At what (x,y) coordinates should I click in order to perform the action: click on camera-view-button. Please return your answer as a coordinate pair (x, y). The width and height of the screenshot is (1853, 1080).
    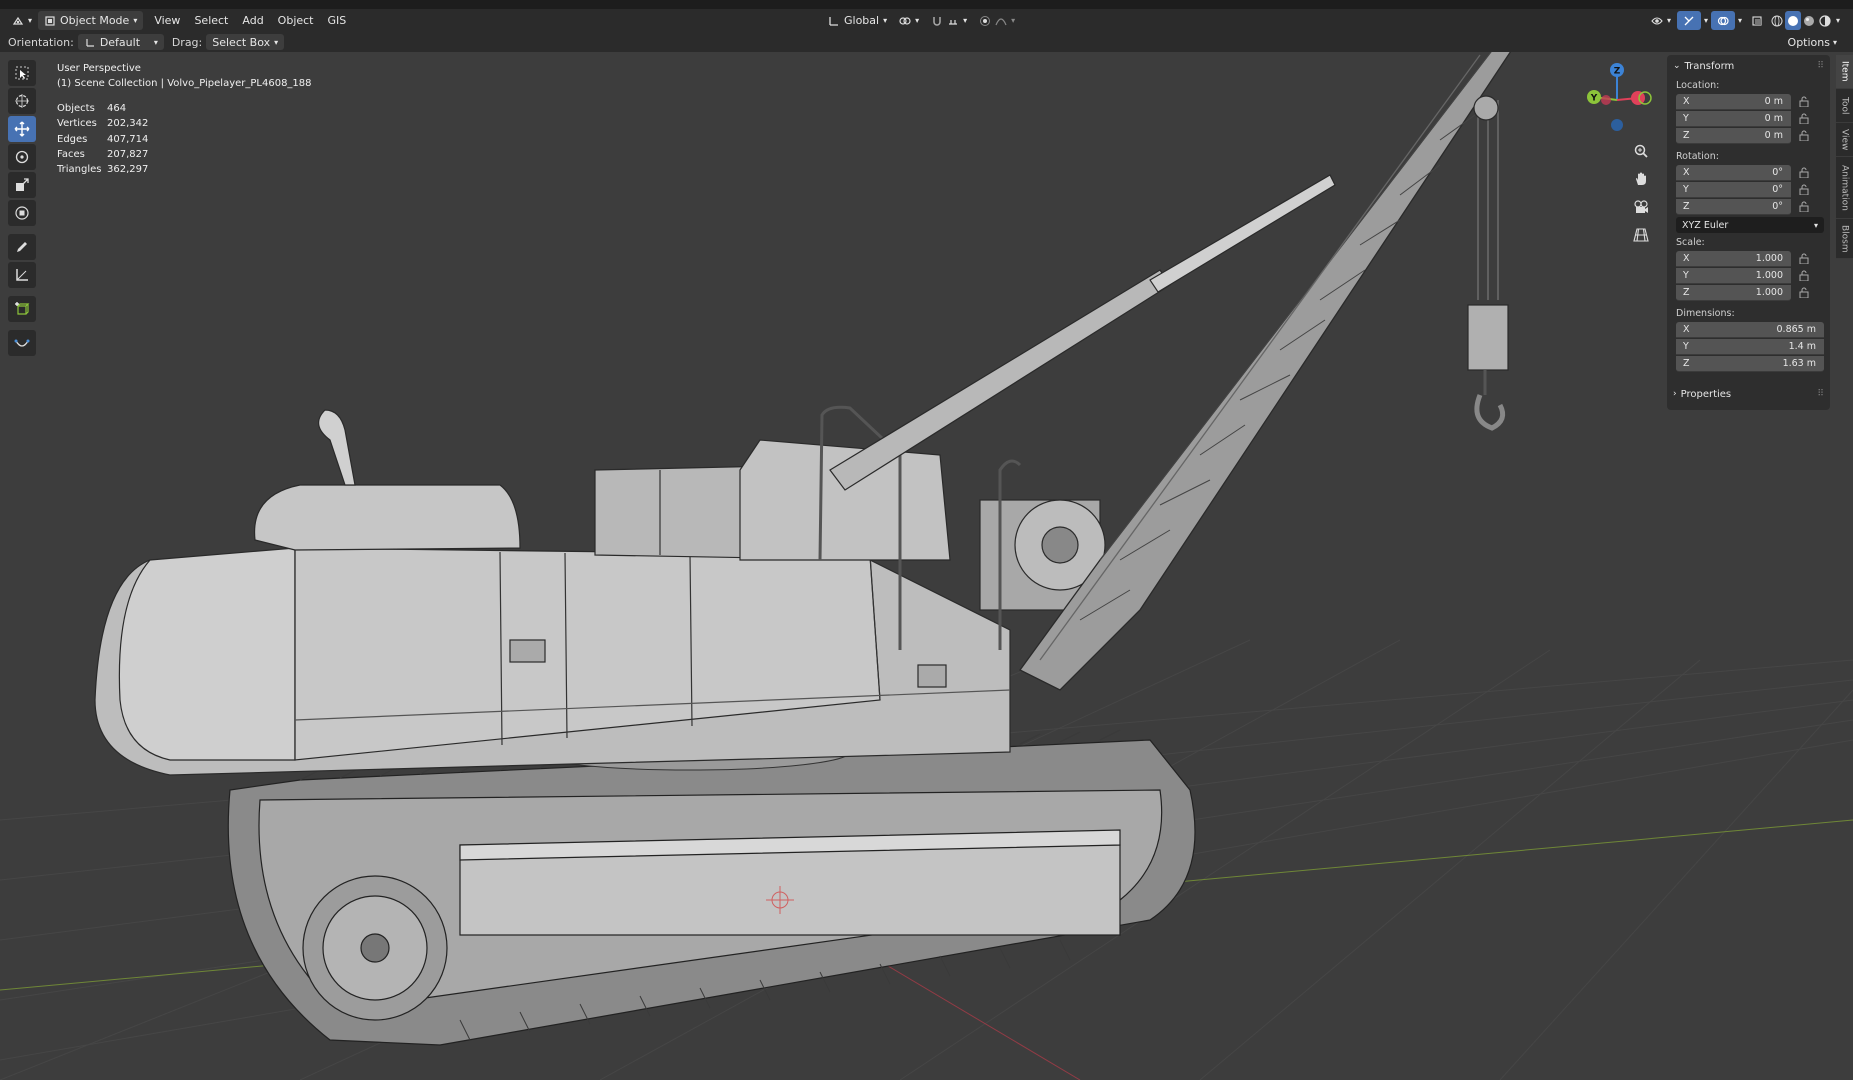
    Looking at the image, I should click on (1641, 207).